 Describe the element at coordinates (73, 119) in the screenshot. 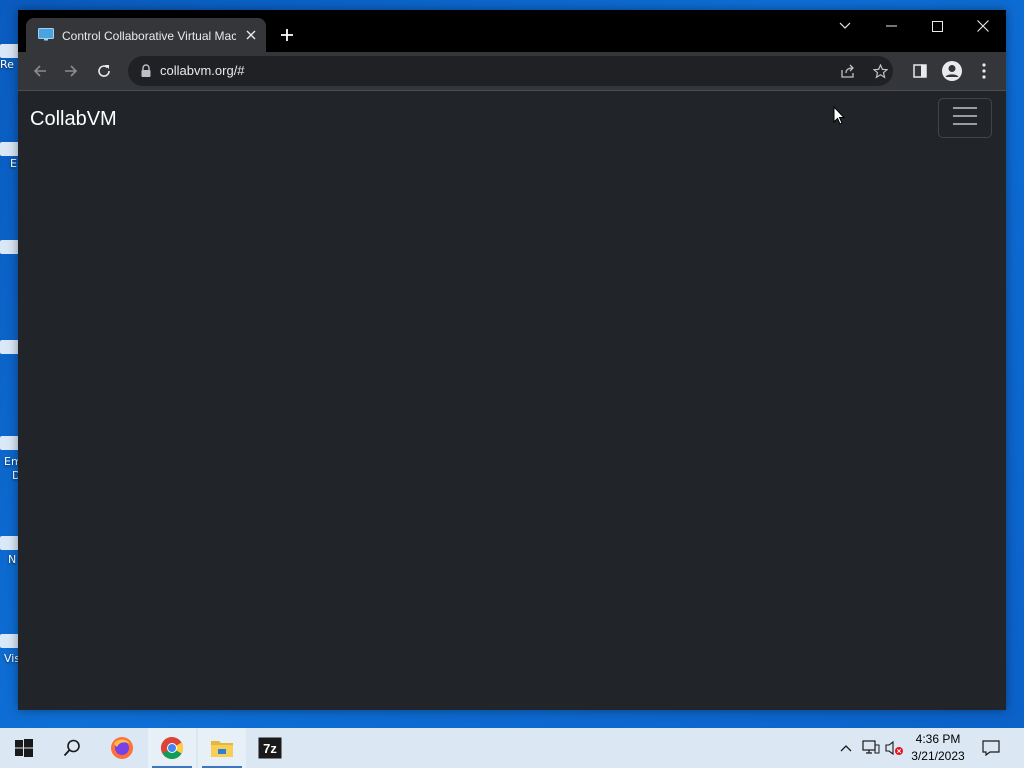

I see `navbar-brand: CollabVM` at that location.